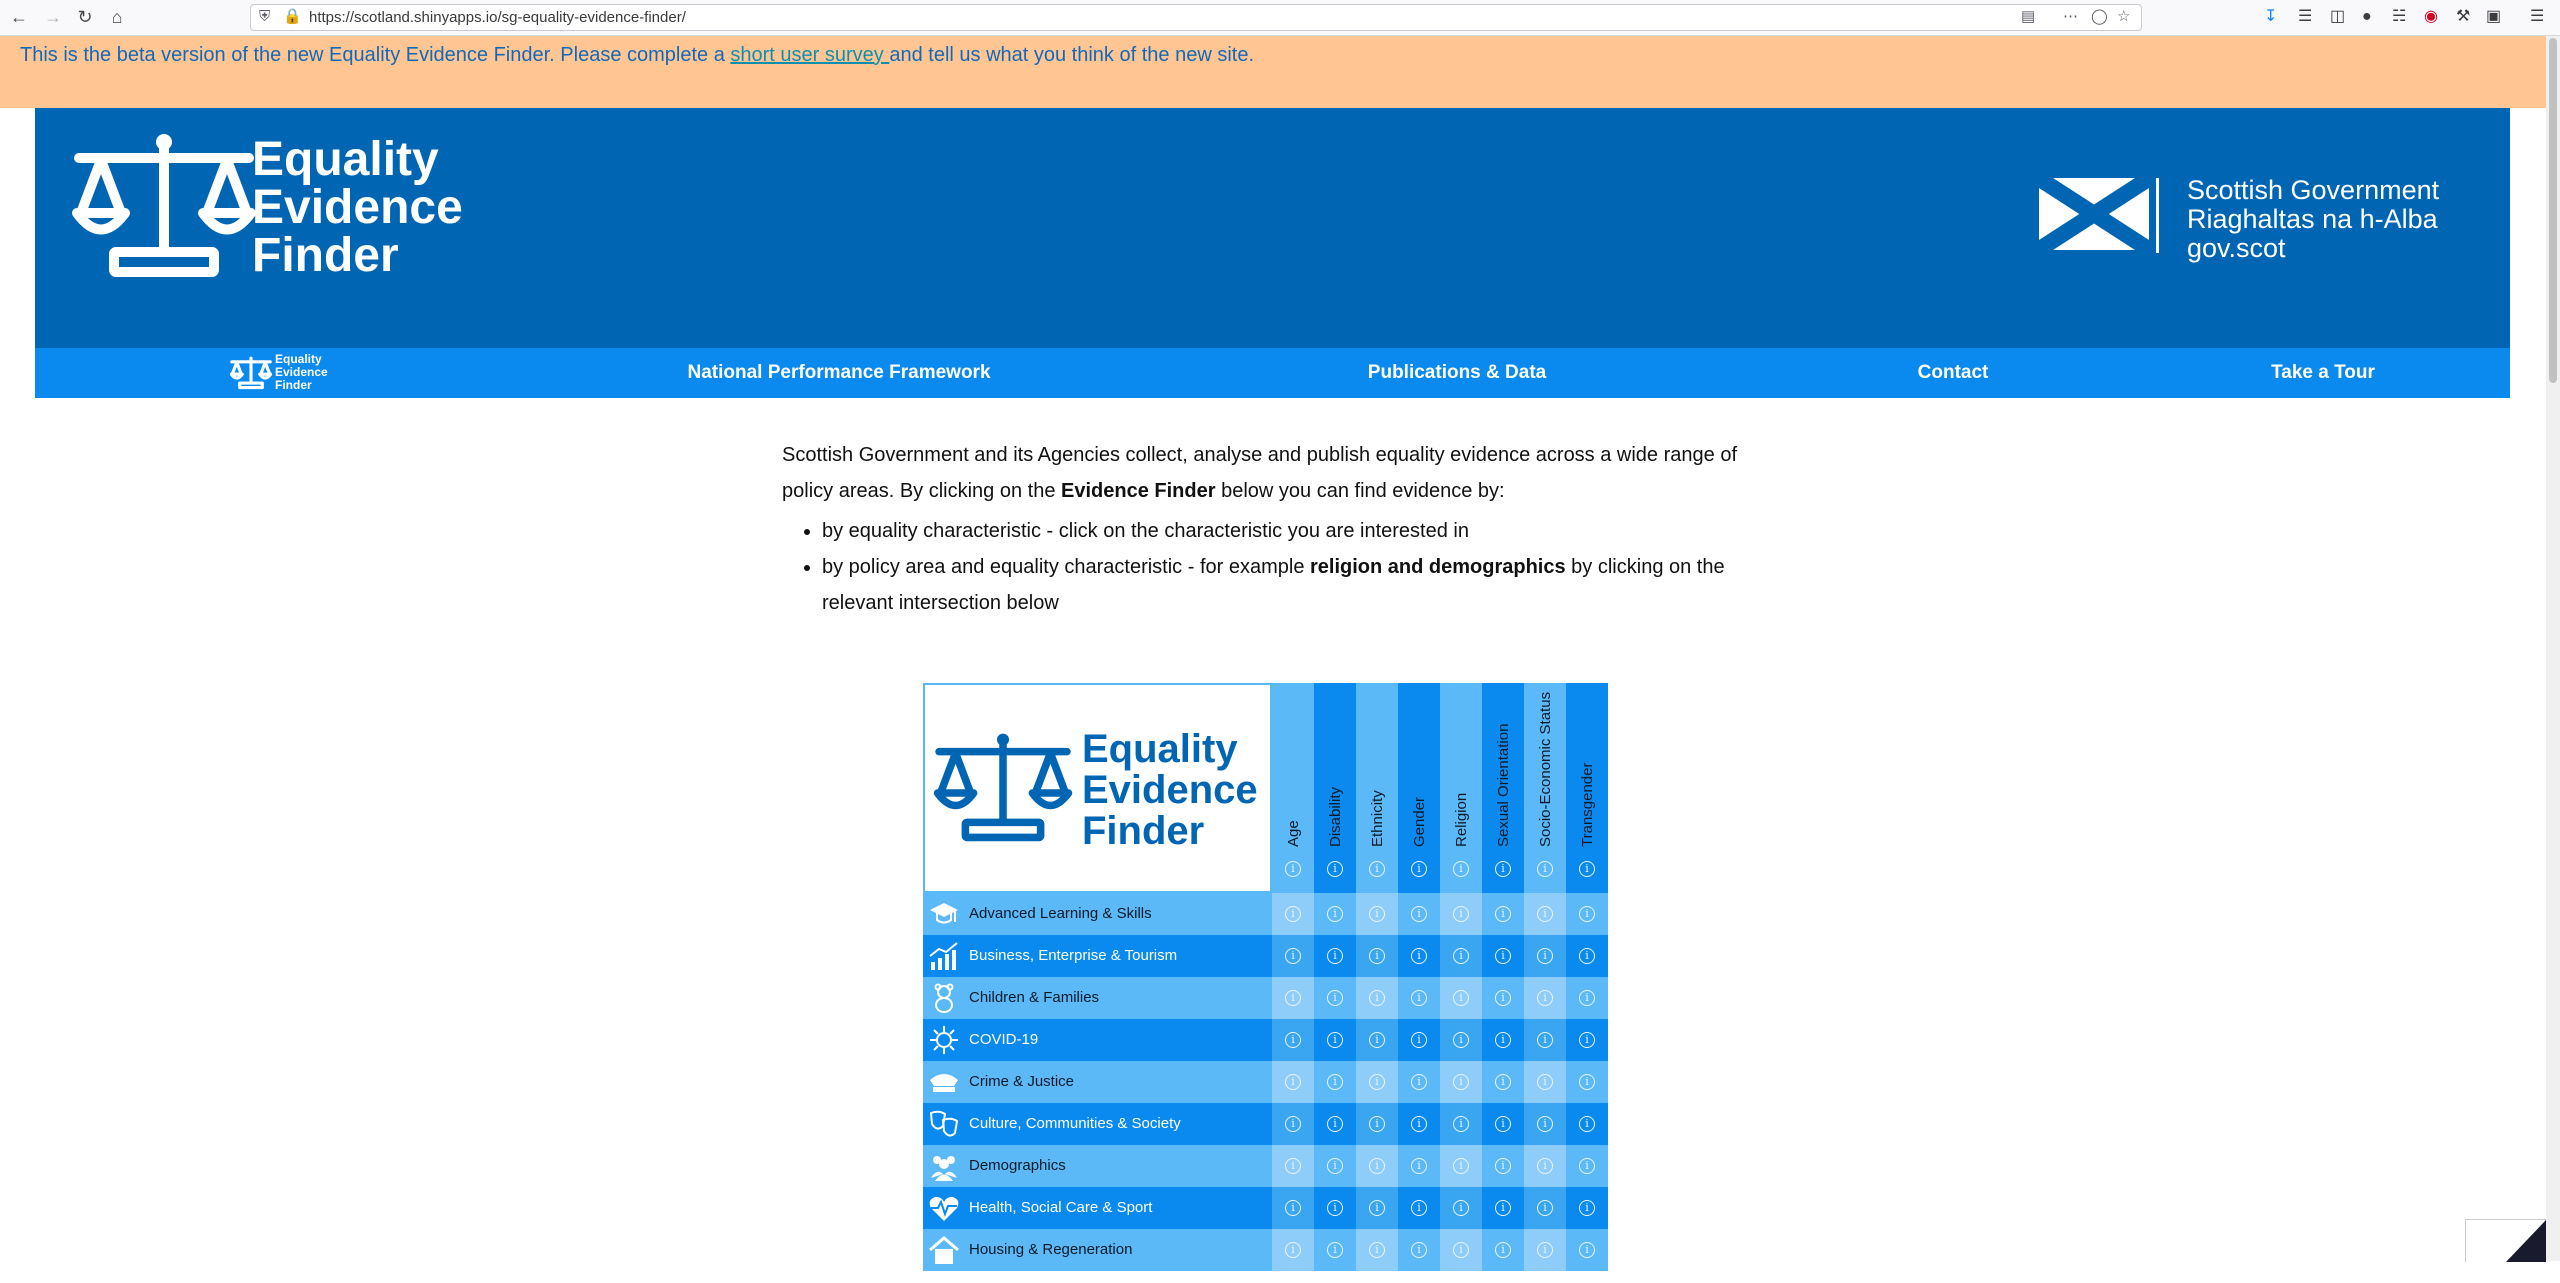 The height and width of the screenshot is (1283, 2560). I want to click on back-arrow-icon: ←, so click(19, 17).